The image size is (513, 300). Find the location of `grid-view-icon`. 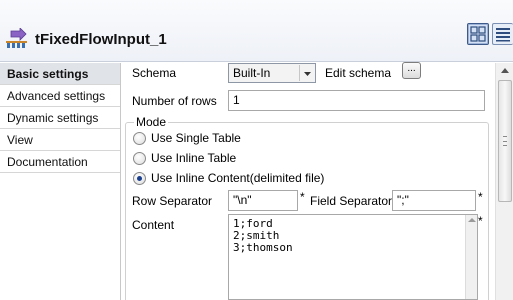

grid-view-icon is located at coordinates (478, 34).